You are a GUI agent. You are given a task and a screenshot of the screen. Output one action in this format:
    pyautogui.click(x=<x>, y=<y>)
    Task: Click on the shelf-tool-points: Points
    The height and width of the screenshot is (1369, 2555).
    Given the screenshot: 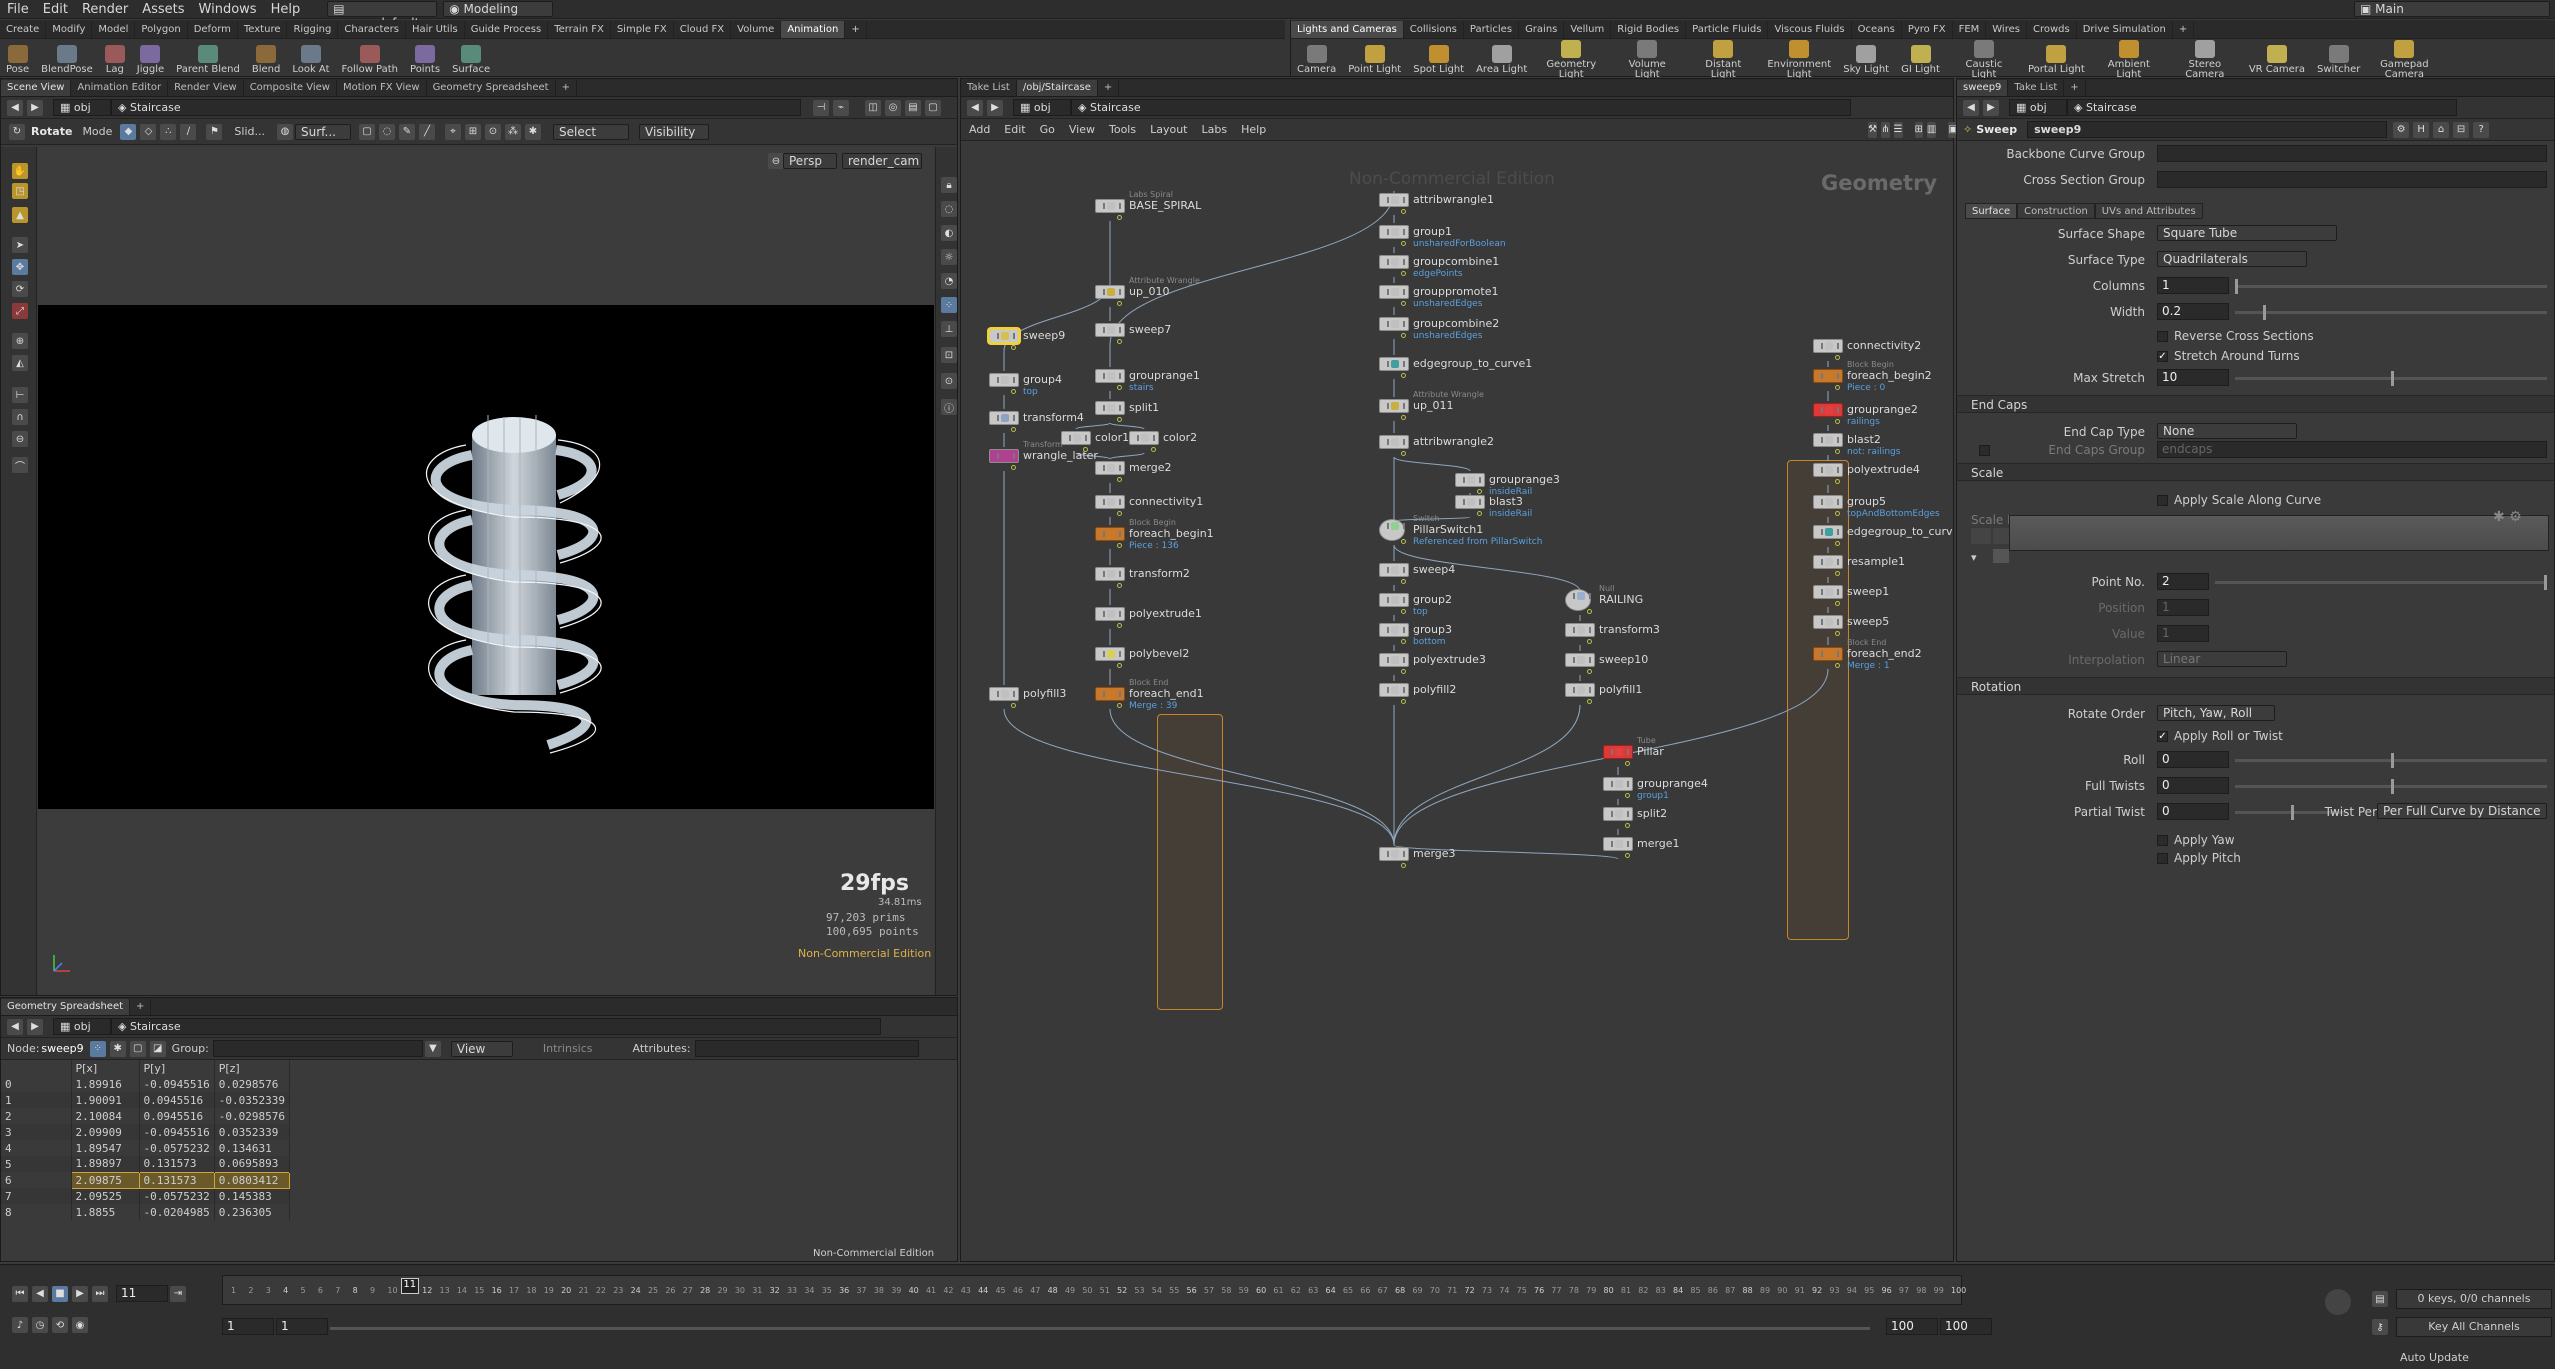 What is the action you would take?
    pyautogui.click(x=425, y=58)
    